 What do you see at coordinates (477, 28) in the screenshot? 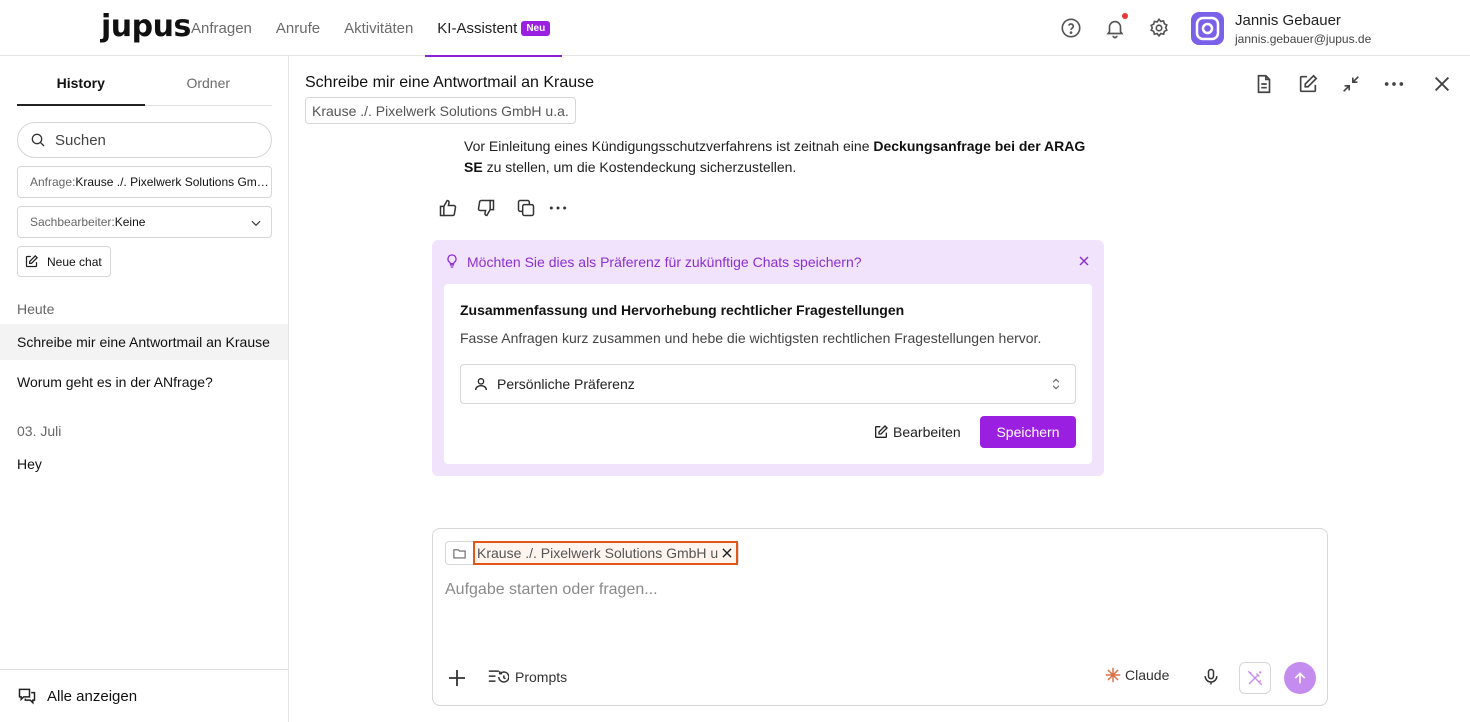
I see `nav-ki-assistent-label: KI-Assistent` at bounding box center [477, 28].